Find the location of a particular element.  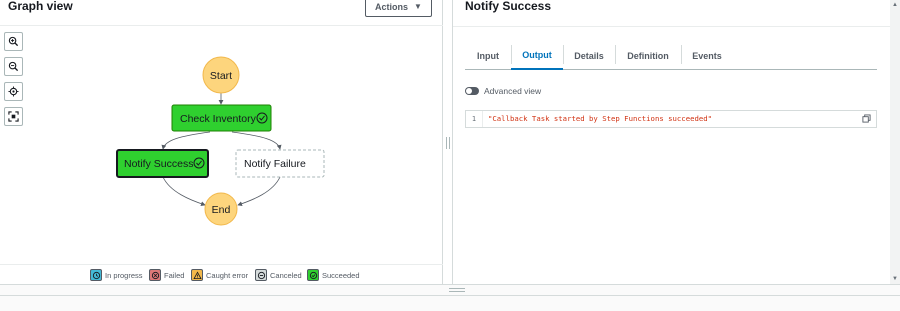

vertical-scrollbar: ▲ ▼ is located at coordinates (895, 142).